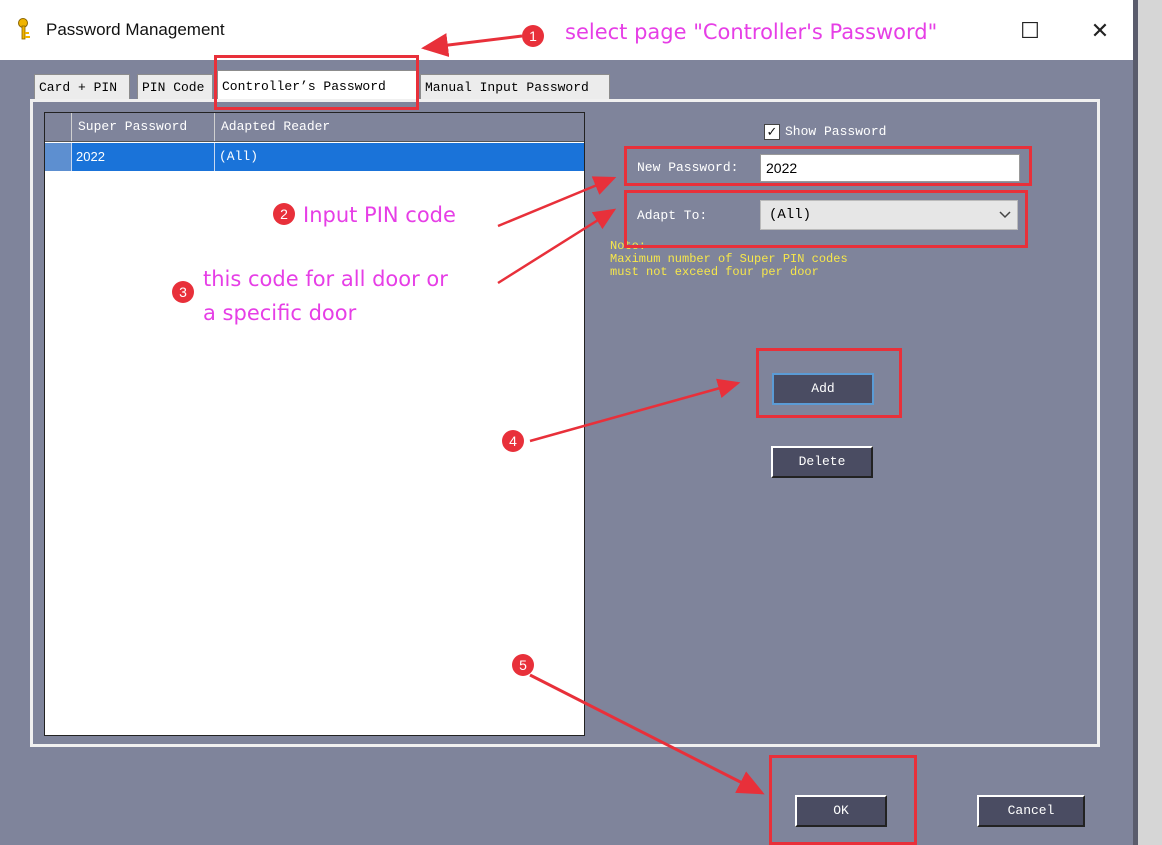 This screenshot has height=845, width=1162. What do you see at coordinates (280, 313) in the screenshot?
I see `annotation-step-3-line-2: a specific door` at bounding box center [280, 313].